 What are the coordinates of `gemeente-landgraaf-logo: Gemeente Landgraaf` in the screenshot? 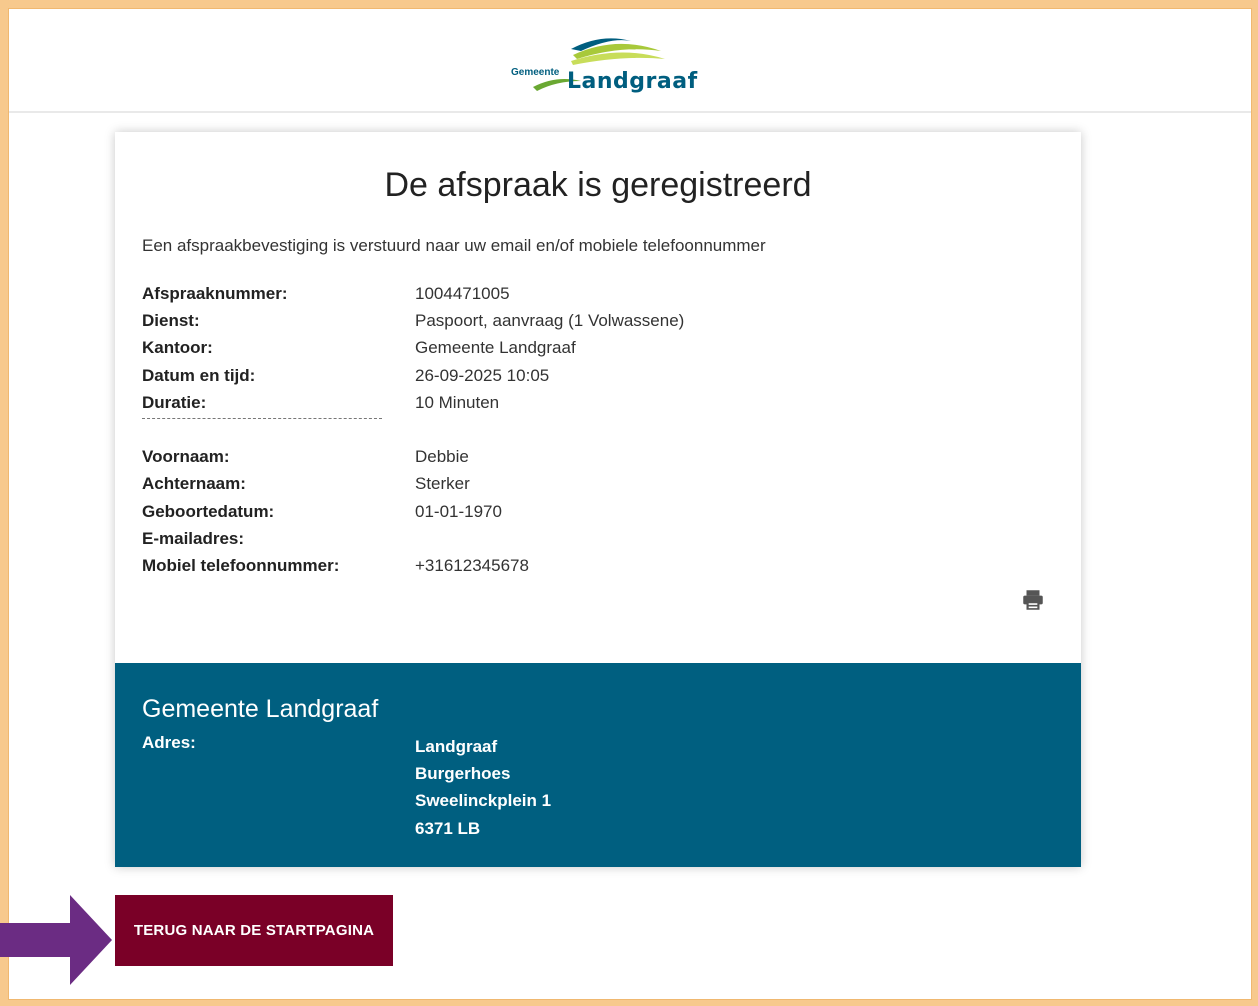 It's located at (606, 63).